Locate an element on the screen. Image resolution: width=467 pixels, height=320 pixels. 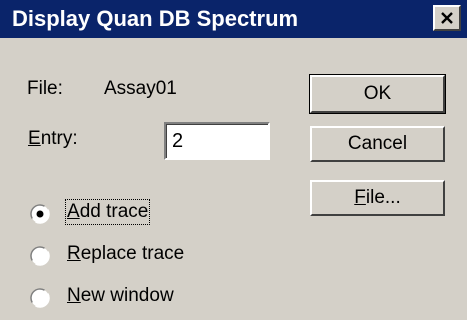
close-button is located at coordinates (447, 18).